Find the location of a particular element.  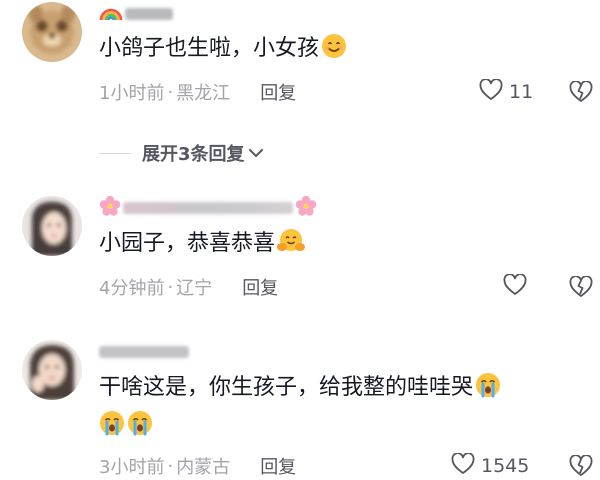

location: 黑龙江 is located at coordinates (203, 93).